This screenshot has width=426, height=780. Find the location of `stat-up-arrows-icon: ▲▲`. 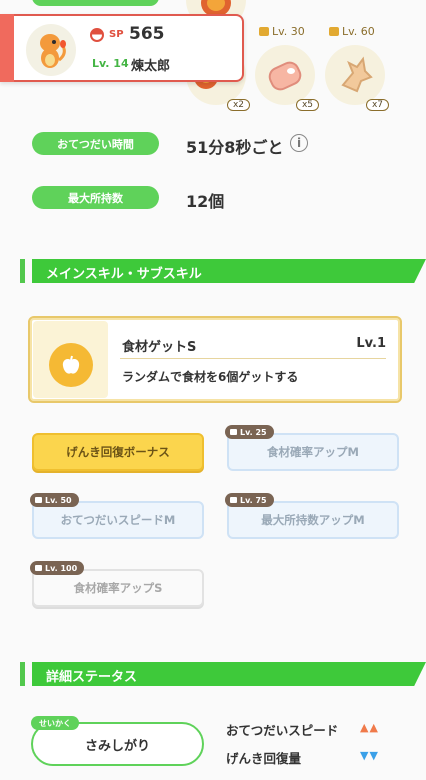

stat-up-arrows-icon: ▲▲ is located at coordinates (369, 727).